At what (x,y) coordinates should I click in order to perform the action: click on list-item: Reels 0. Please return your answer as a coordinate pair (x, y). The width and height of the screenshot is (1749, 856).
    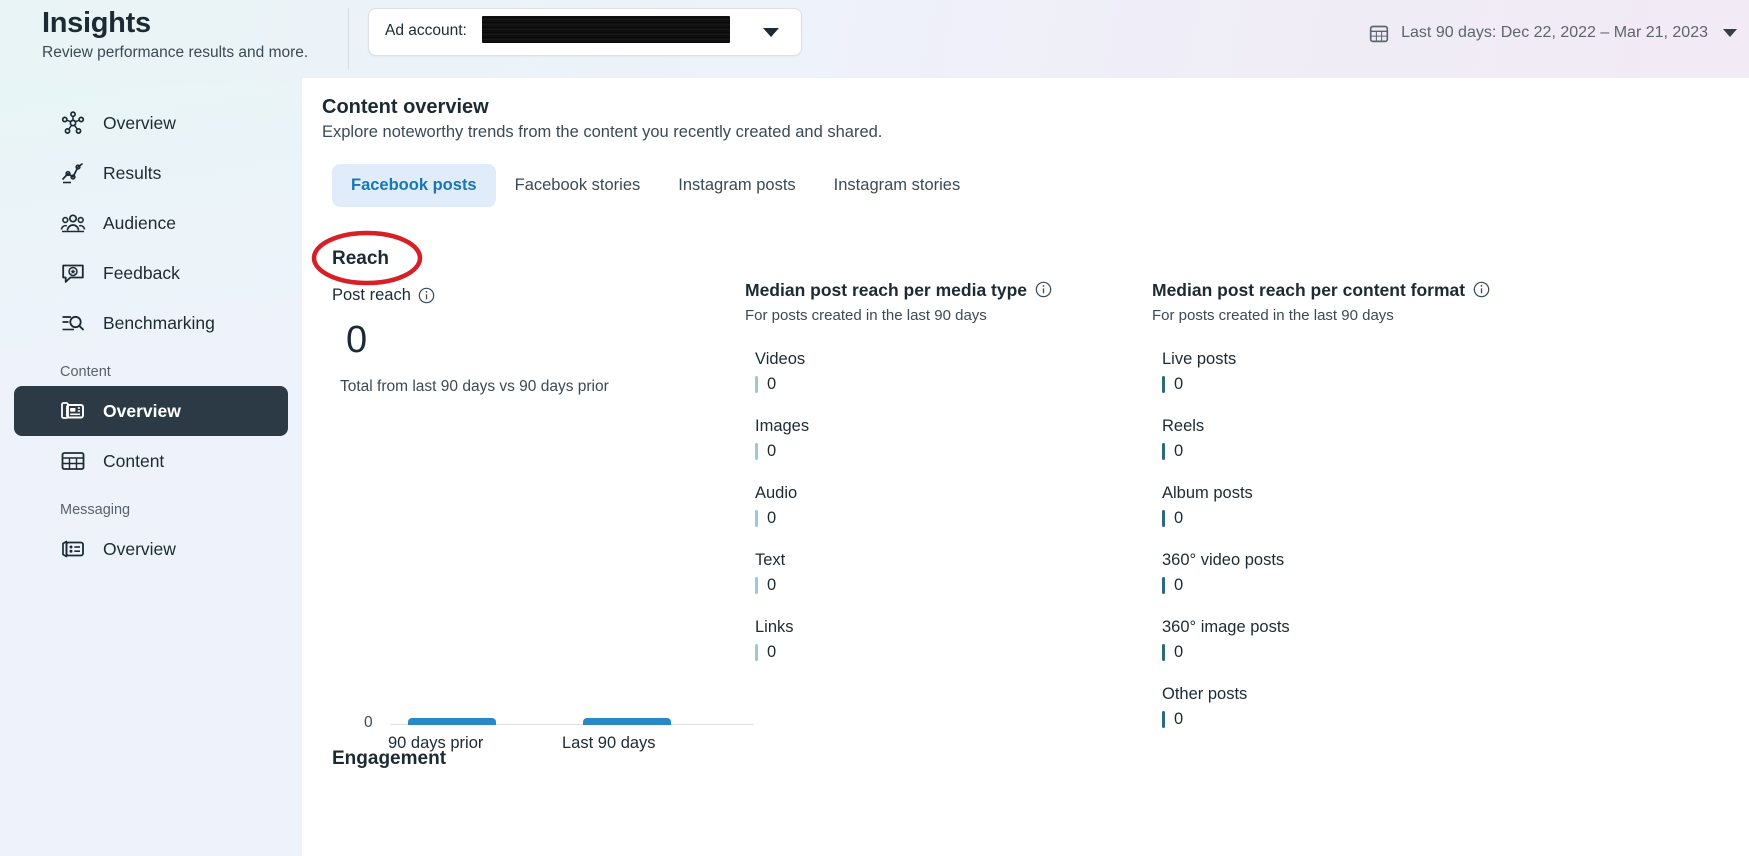
    Looking at the image, I should click on (1352, 437).